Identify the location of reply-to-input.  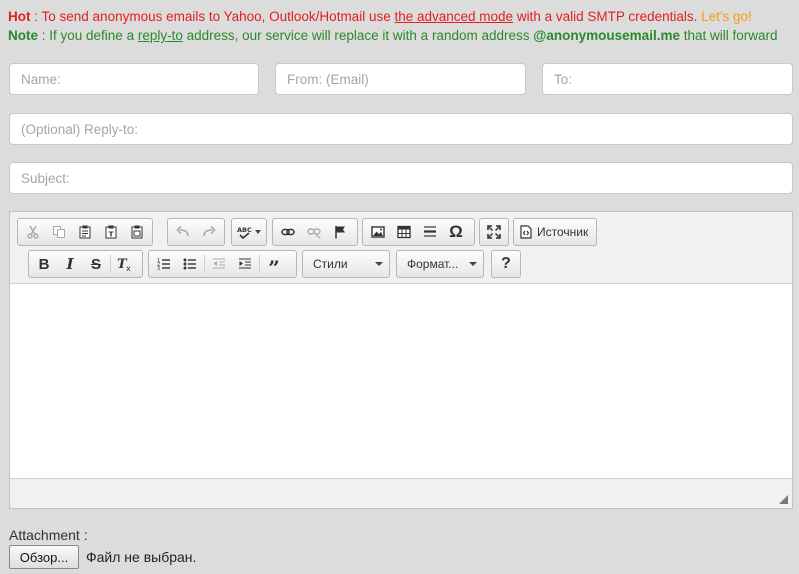
(401, 129).